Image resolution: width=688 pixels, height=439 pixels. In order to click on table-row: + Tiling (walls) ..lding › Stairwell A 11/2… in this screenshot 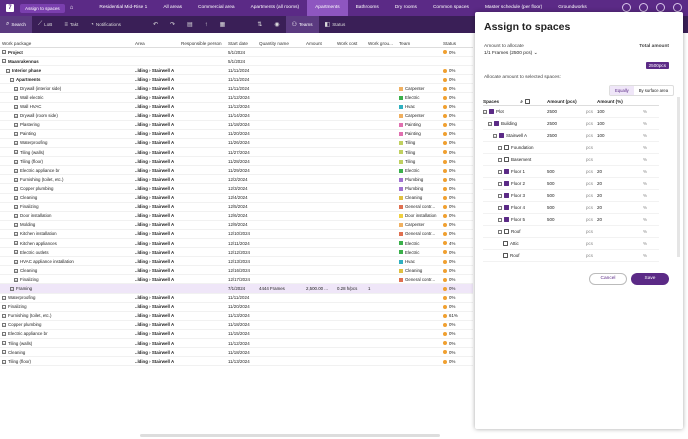, I will do `click(236, 153)`.